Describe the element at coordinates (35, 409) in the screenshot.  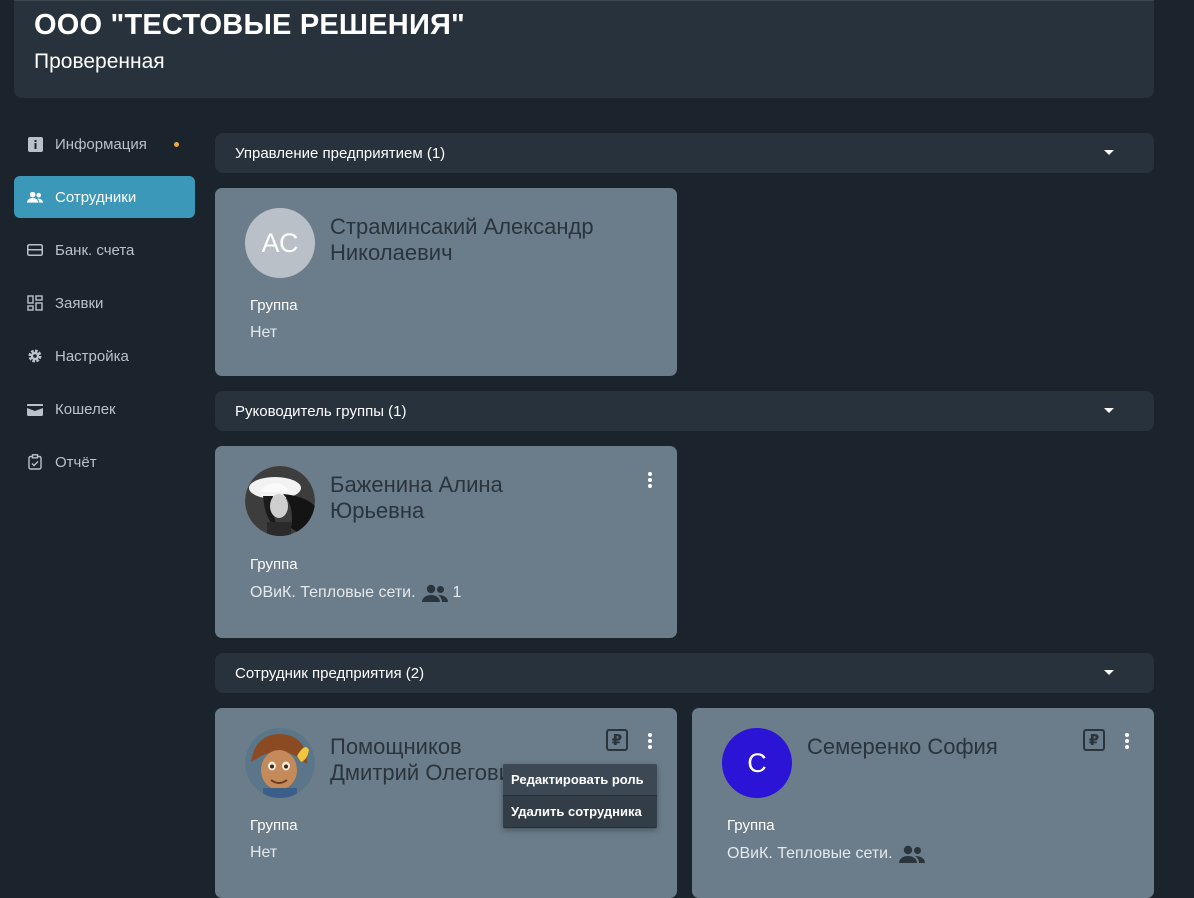
I see `wallet-icon` at that location.